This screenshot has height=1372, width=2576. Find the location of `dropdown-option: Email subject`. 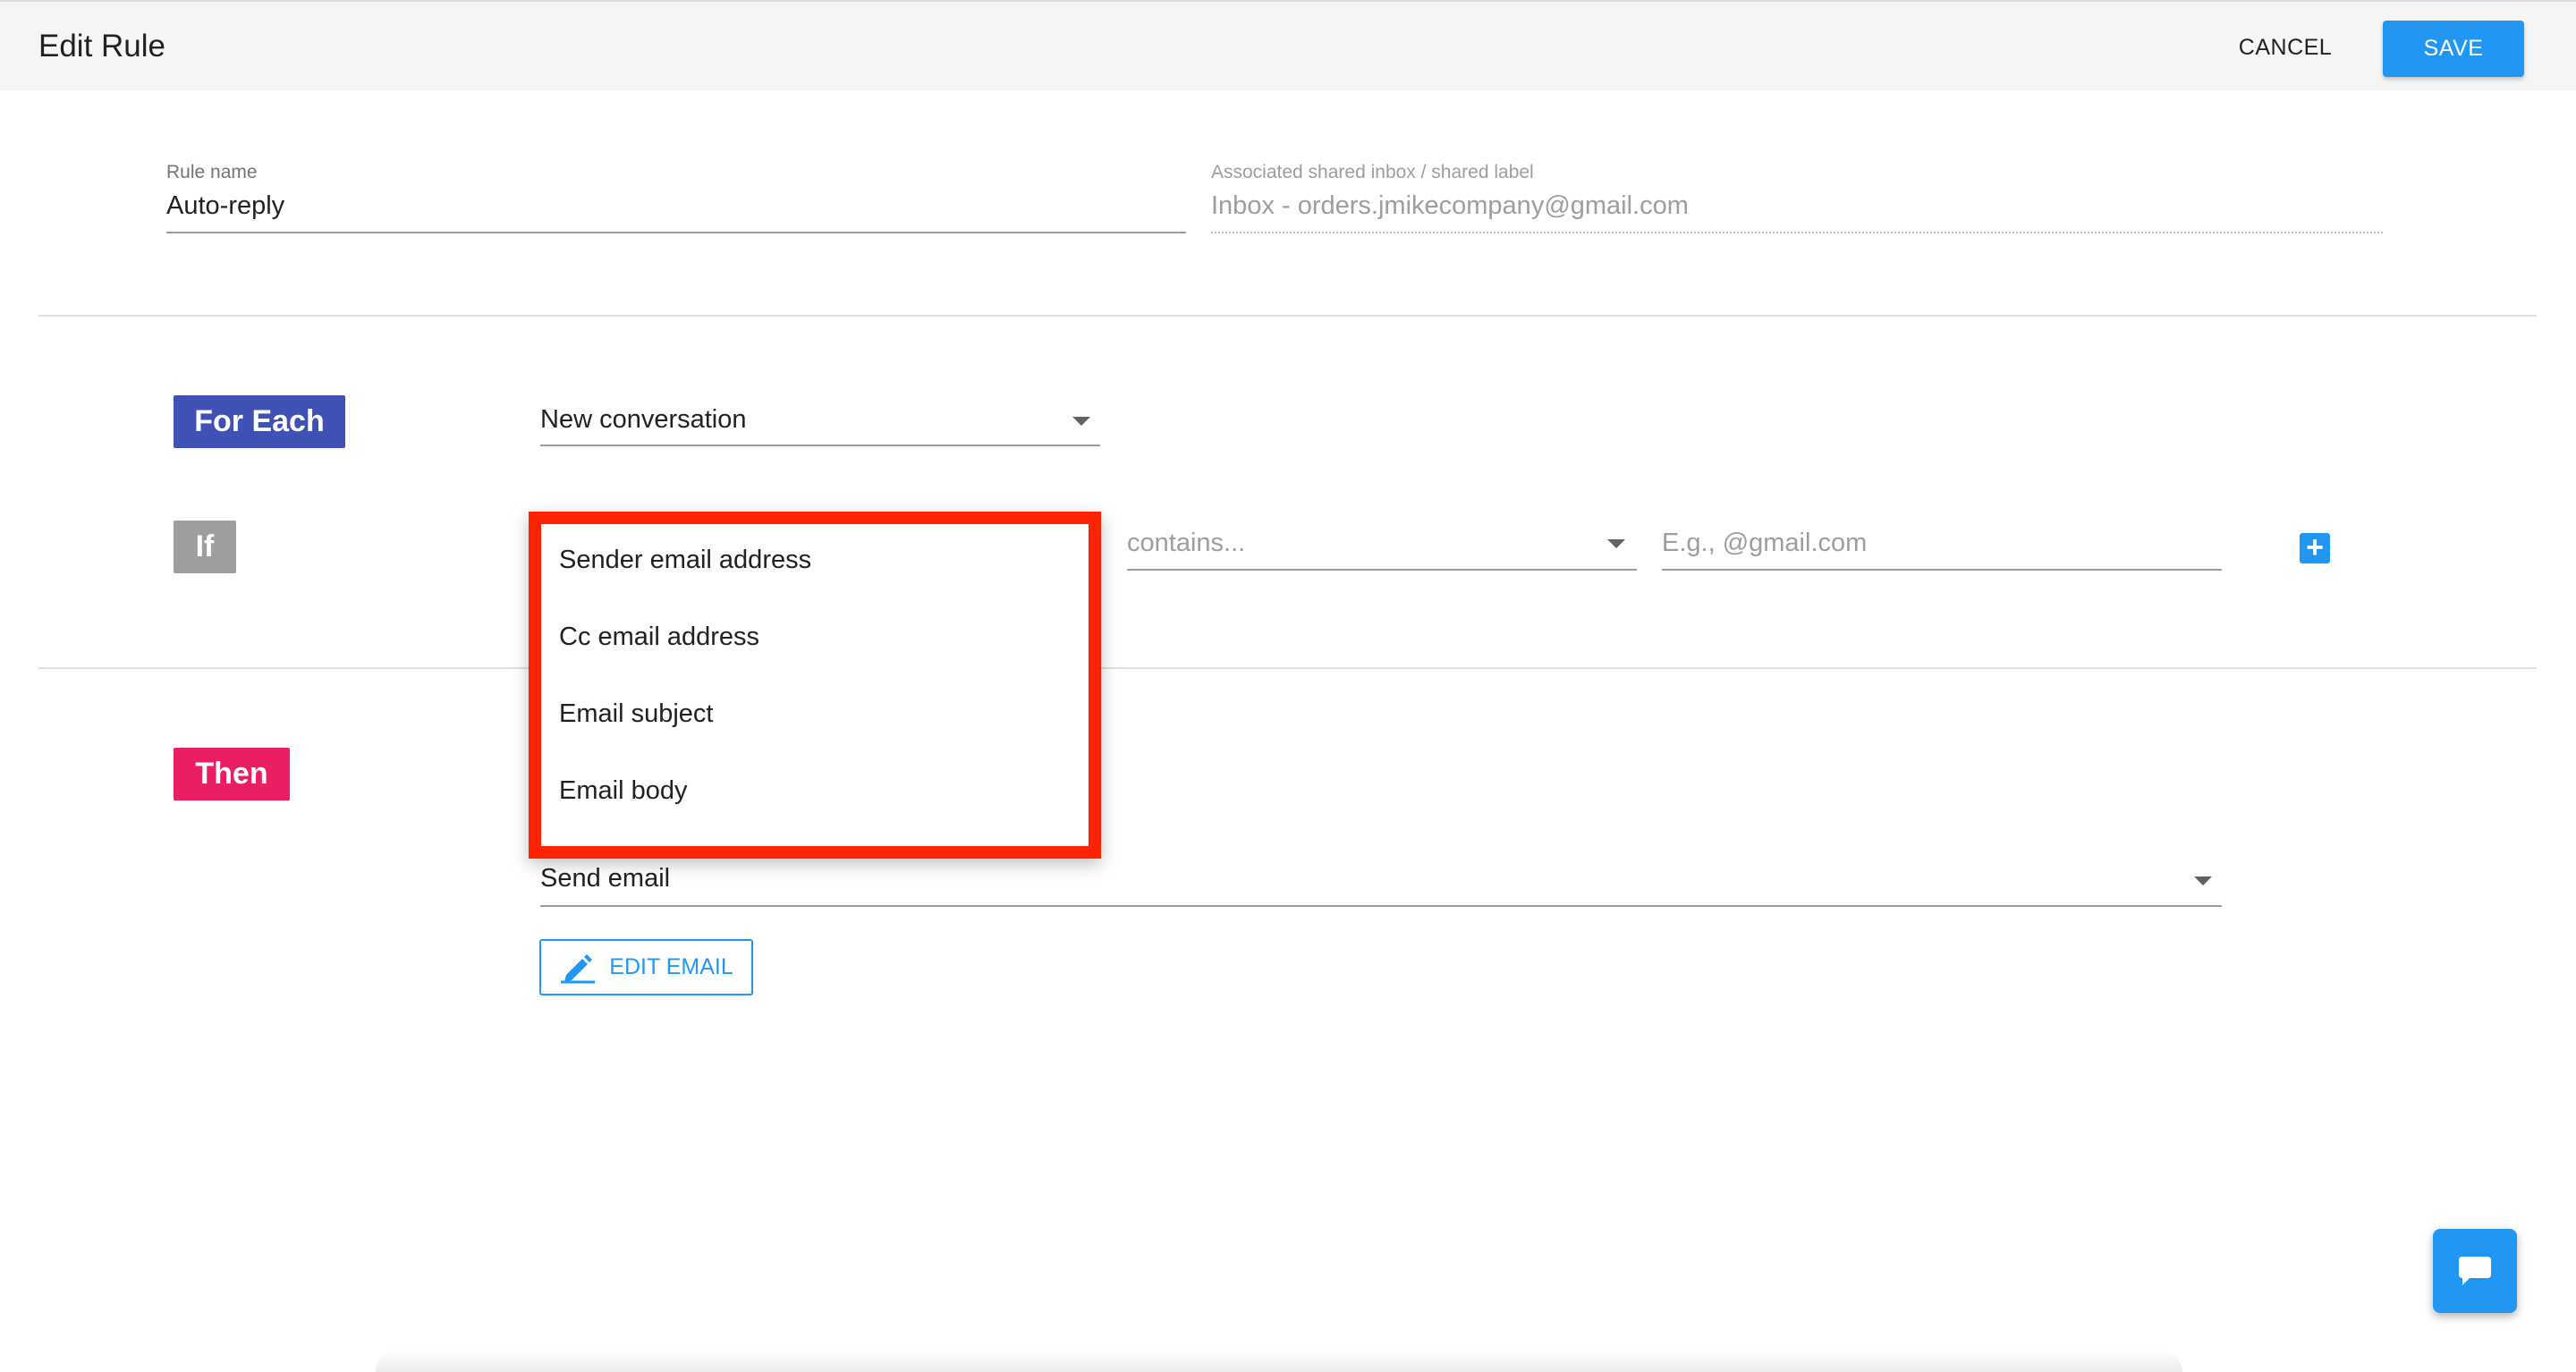

dropdown-option: Email subject is located at coordinates (636, 714).